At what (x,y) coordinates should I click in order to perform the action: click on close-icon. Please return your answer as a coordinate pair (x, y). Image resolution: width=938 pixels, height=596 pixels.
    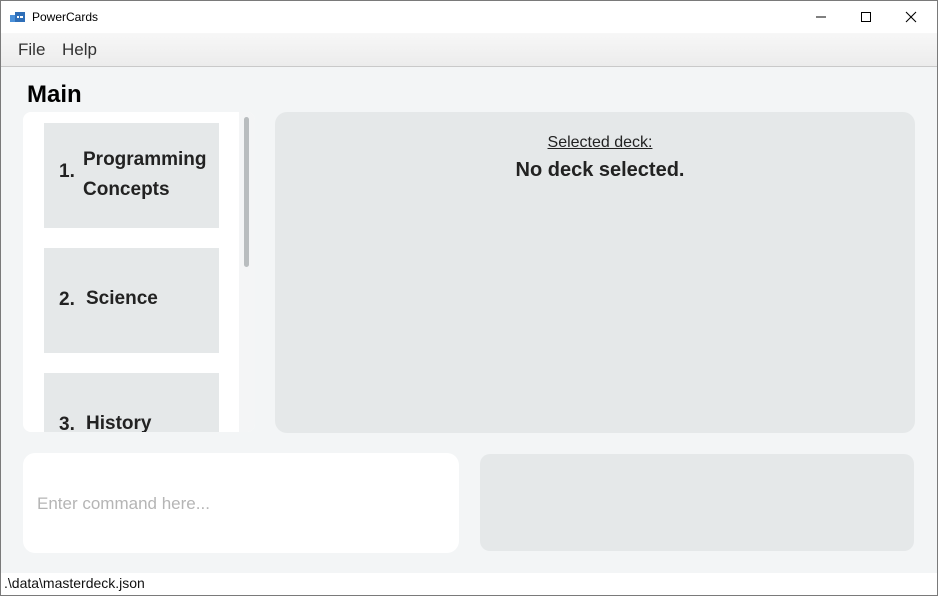
    Looking at the image, I should click on (911, 17).